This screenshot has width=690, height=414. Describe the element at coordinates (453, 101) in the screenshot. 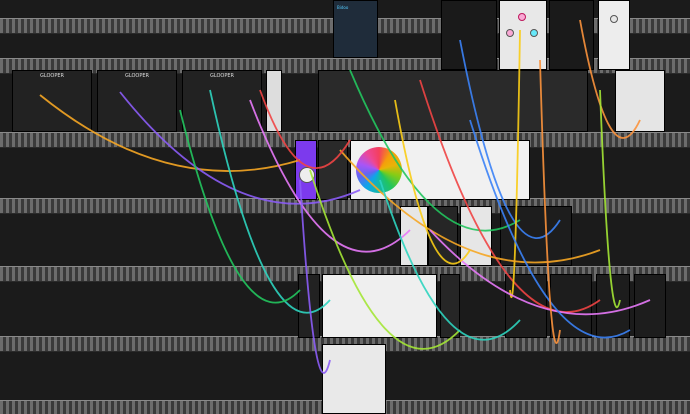

I see `module-mixer` at that location.